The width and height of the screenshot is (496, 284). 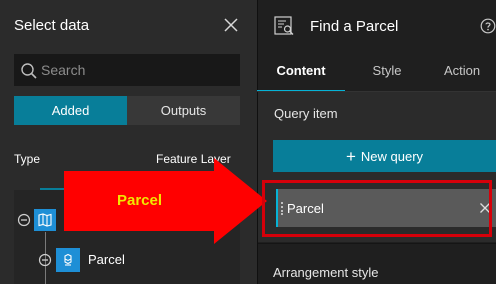 What do you see at coordinates (68, 260) in the screenshot?
I see `feature-layer-icon` at bounding box center [68, 260].